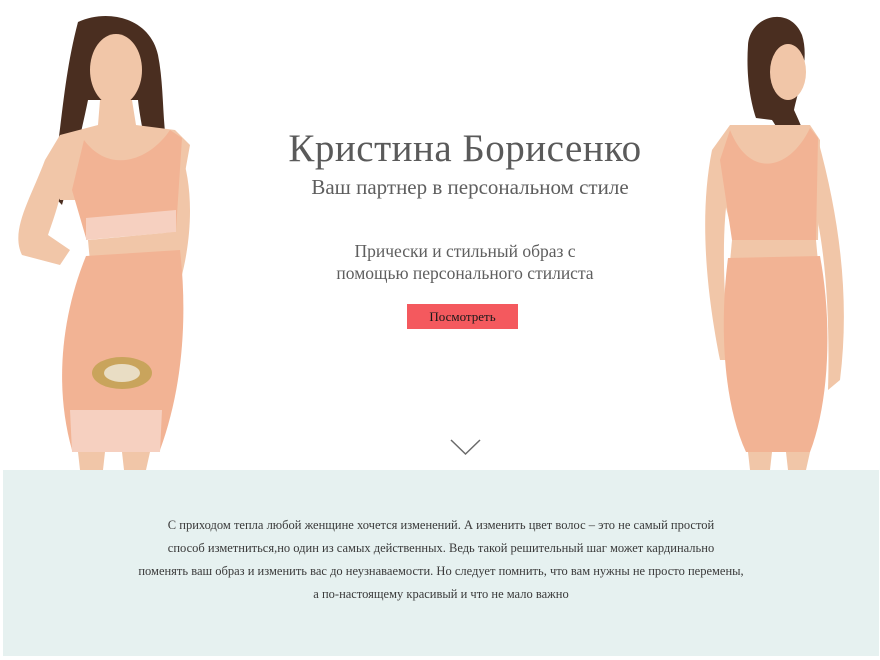  I want to click on chevron-down-icon, so click(465, 447).